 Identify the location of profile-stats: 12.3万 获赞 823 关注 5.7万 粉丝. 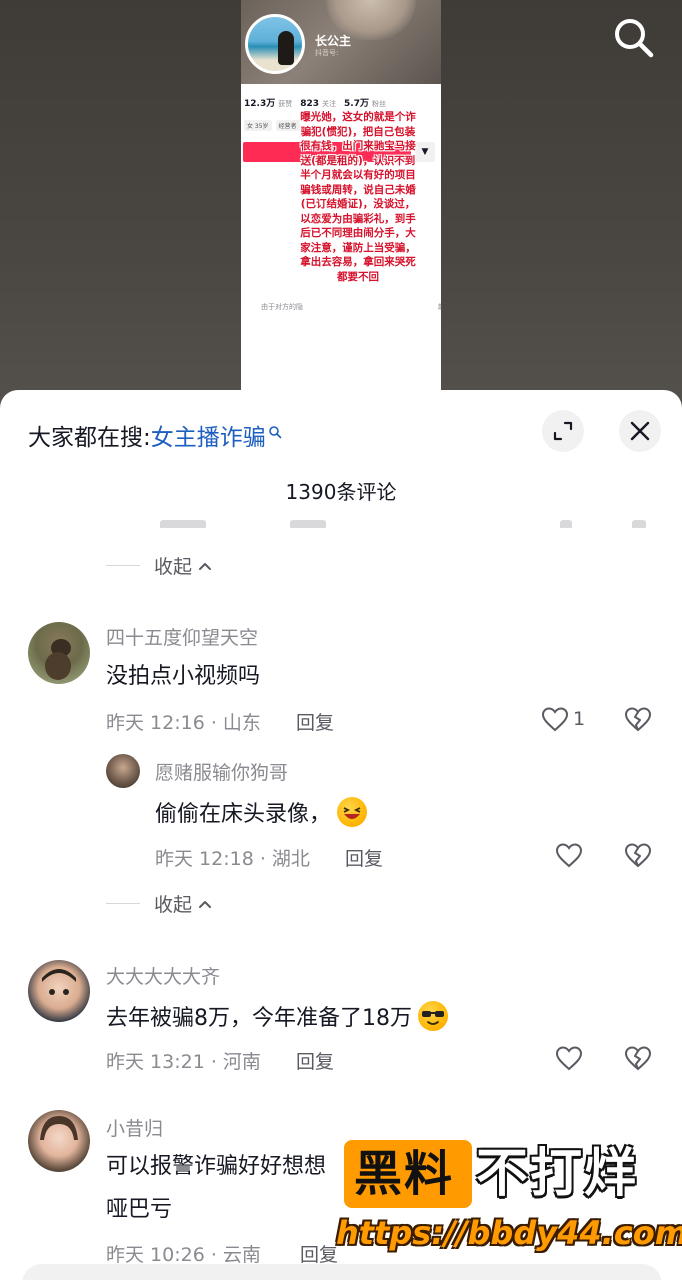
(319, 102).